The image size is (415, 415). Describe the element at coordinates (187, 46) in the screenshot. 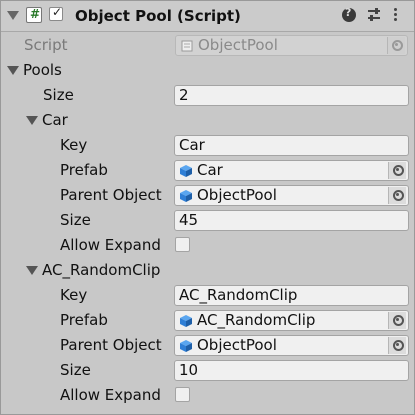

I see `script-asset-icon` at that location.